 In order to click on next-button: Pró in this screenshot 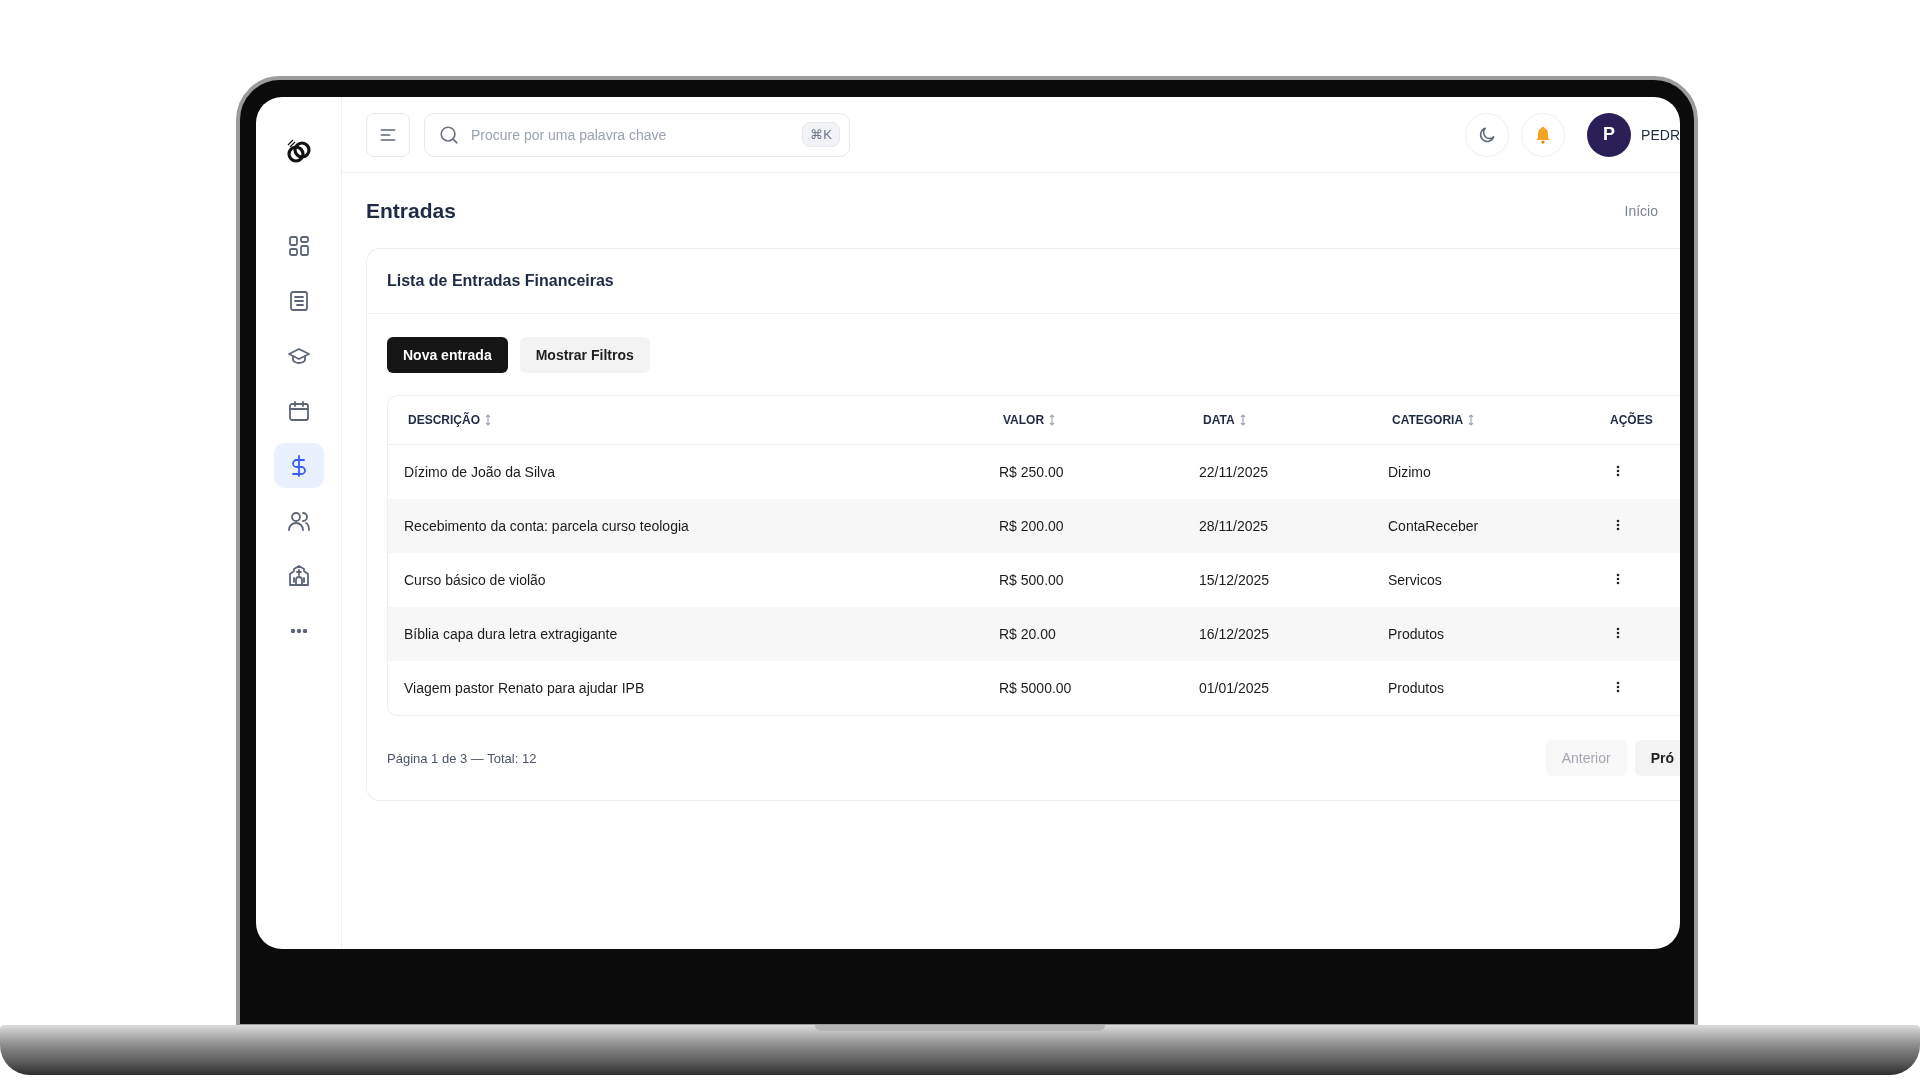, I will do `click(1657, 758)`.